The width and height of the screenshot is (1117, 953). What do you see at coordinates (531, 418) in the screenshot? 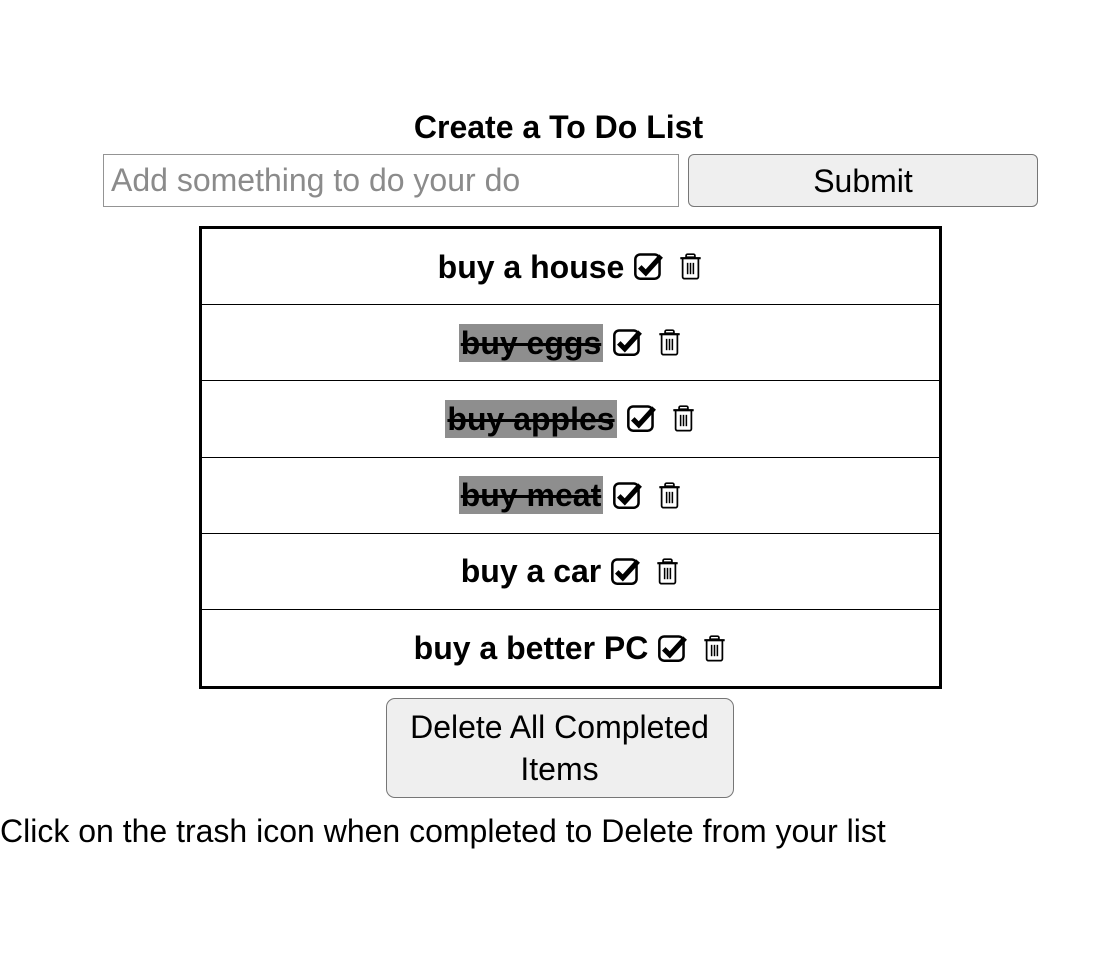
I see `todo-item-label: buy apples` at bounding box center [531, 418].